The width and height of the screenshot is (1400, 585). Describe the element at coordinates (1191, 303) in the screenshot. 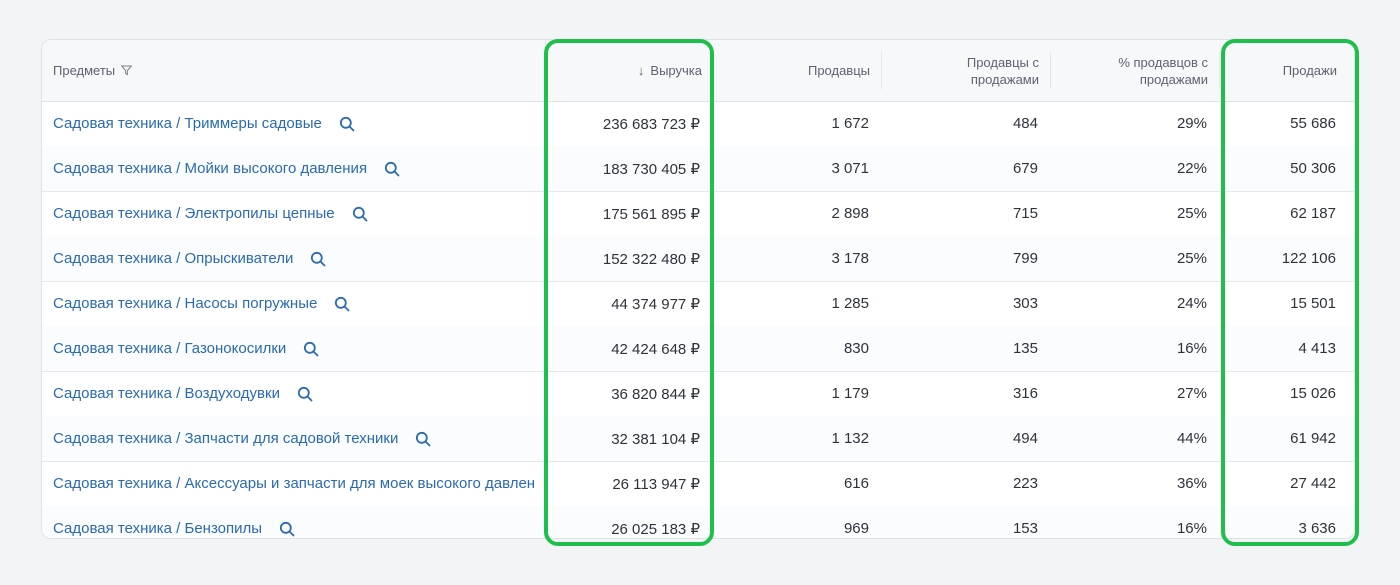

I see `cell-pct-sellers: 24%` at that location.